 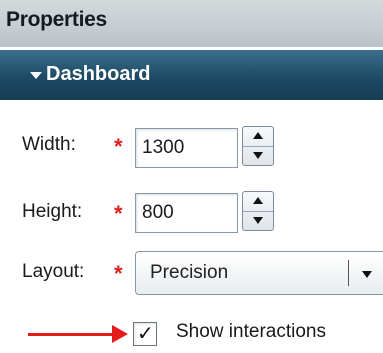 I want to click on annotation-arrow-icon, so click(x=120, y=334).